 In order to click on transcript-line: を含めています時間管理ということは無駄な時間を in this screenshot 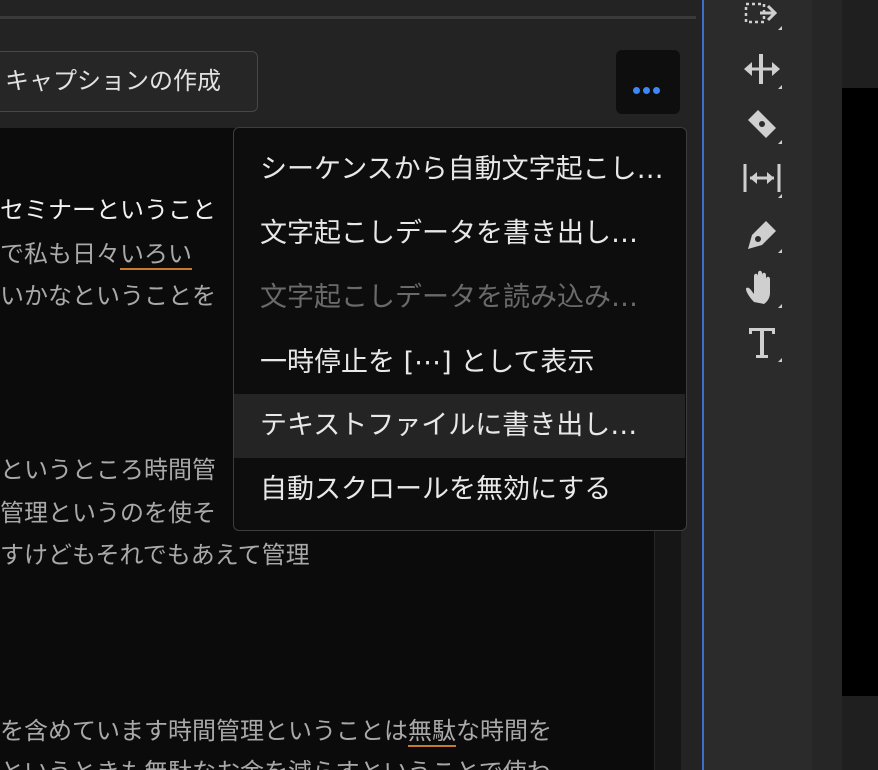, I will do `click(276, 732)`.